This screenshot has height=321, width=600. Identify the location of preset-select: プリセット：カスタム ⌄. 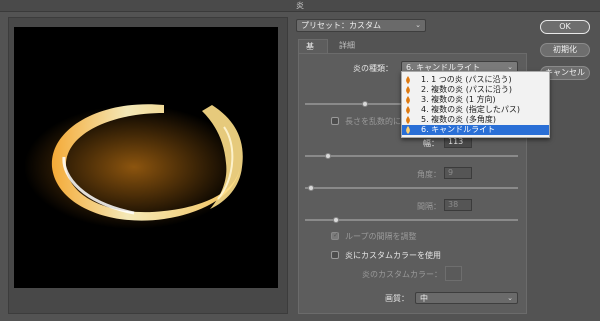
(361, 25).